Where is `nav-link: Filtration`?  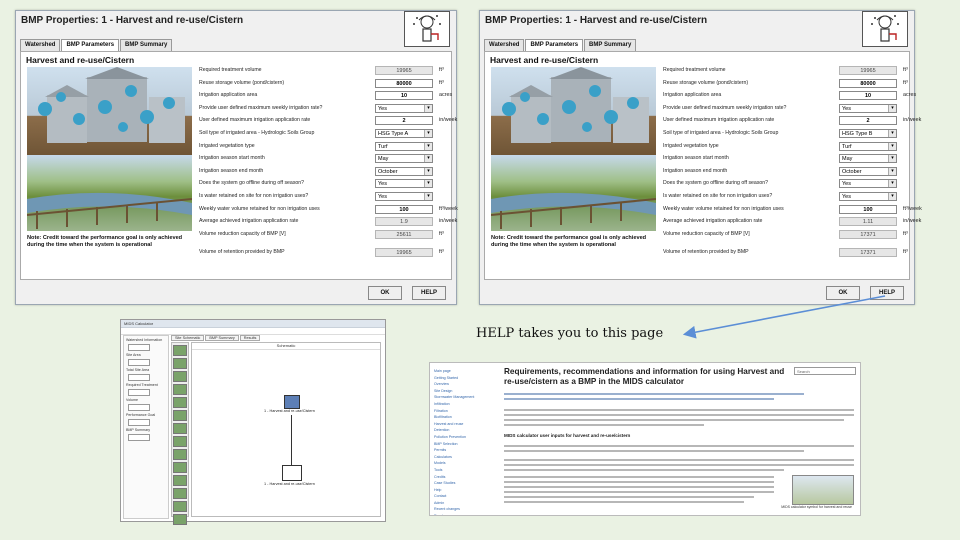 nav-link: Filtration is located at coordinates (464, 411).